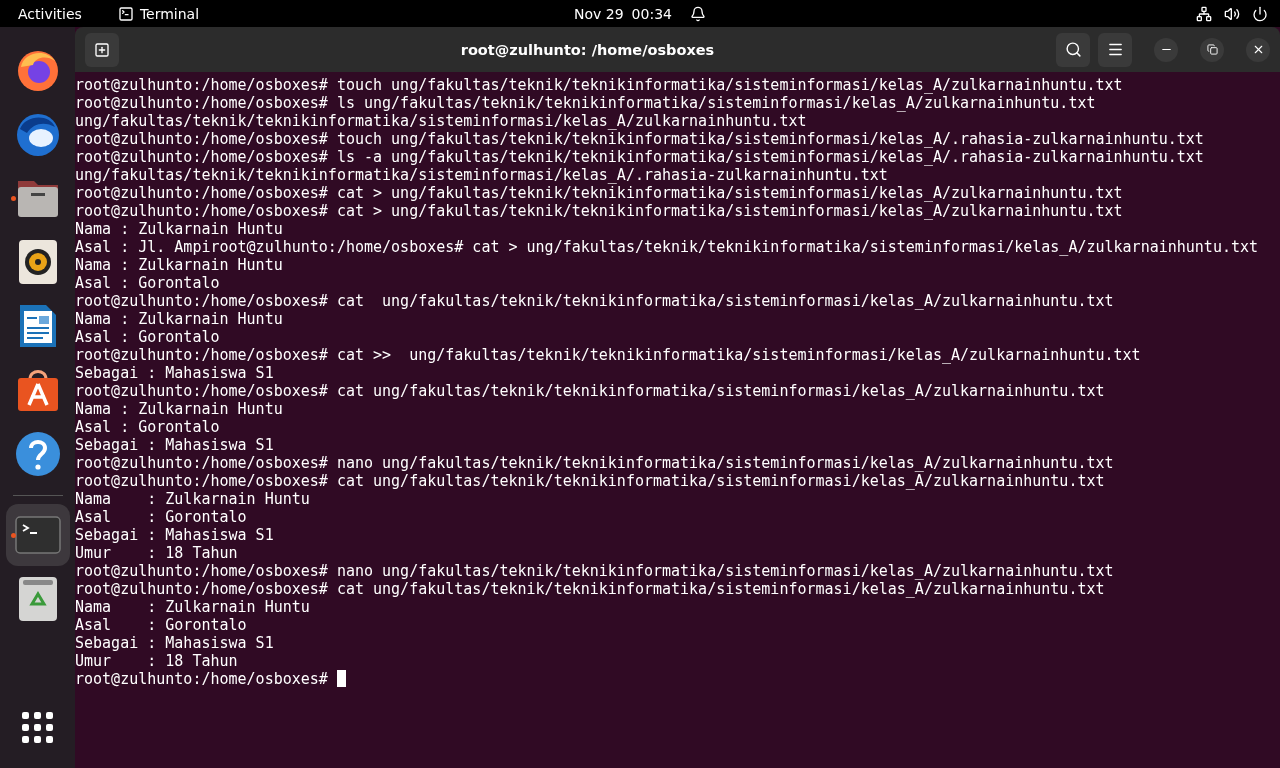  I want to click on app-menu: Terminal, so click(158, 13).